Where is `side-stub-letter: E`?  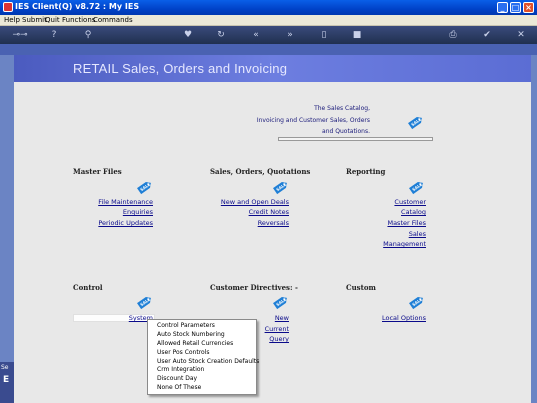
side-stub-letter: E is located at coordinates (6, 380).